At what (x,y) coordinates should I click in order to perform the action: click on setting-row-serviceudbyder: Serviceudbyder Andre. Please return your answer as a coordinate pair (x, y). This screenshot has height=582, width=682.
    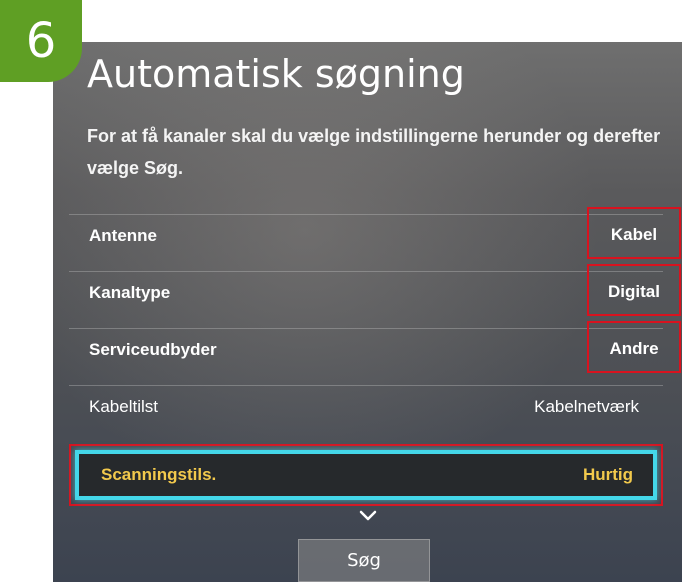
    Looking at the image, I should click on (375, 353).